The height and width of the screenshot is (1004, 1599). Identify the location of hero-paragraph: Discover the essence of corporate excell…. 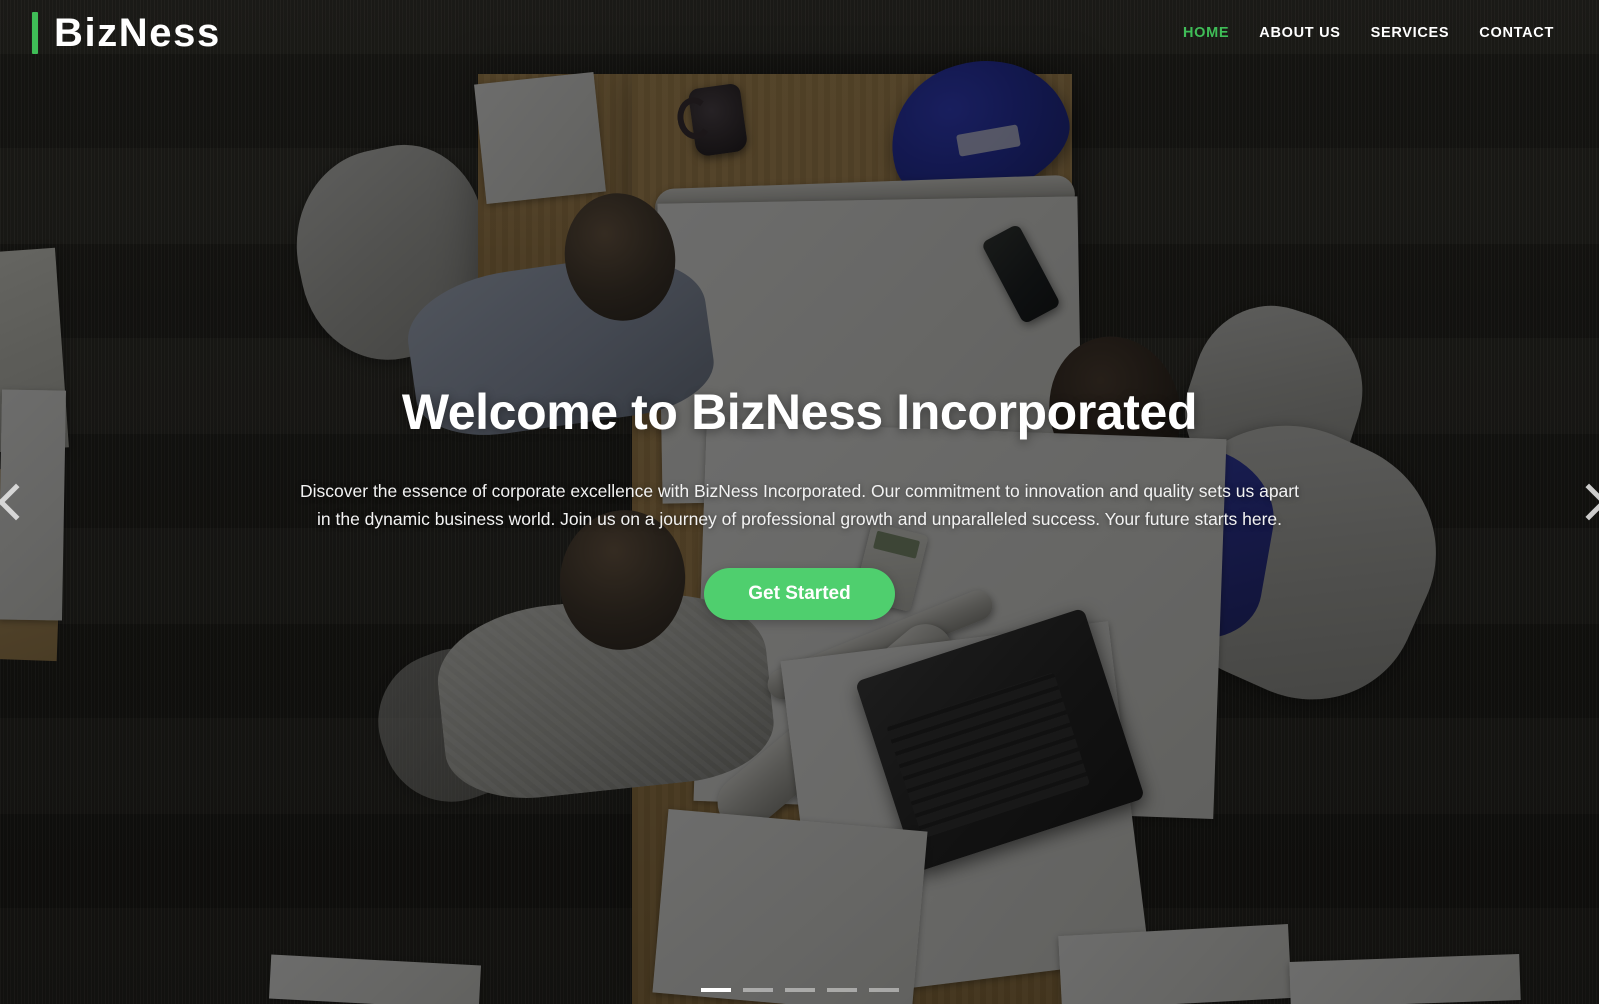
(799, 505).